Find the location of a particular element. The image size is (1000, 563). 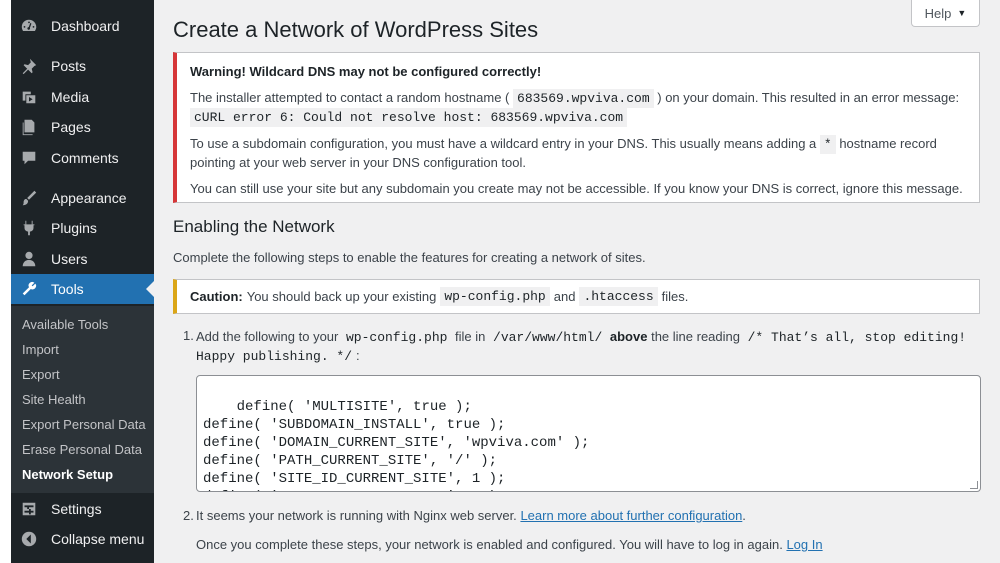

dashboard-icon is located at coordinates (29, 26).